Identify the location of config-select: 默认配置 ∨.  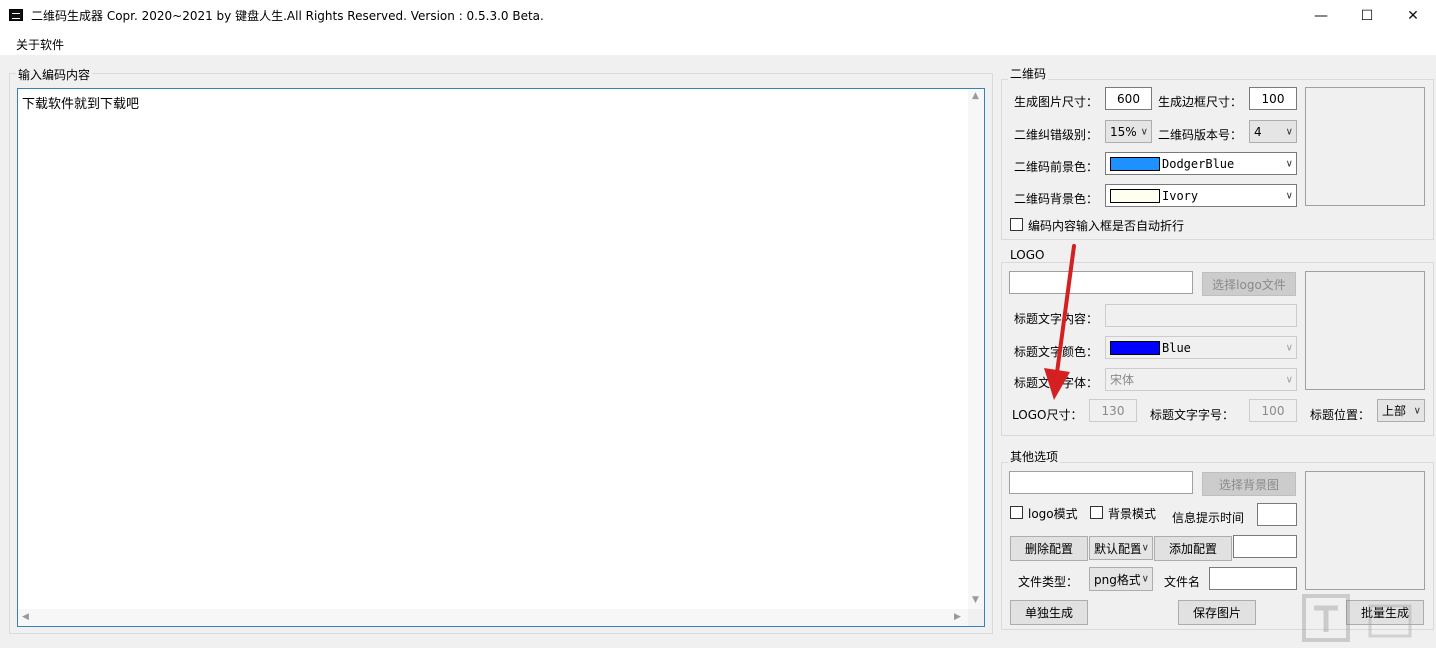
(1121, 548).